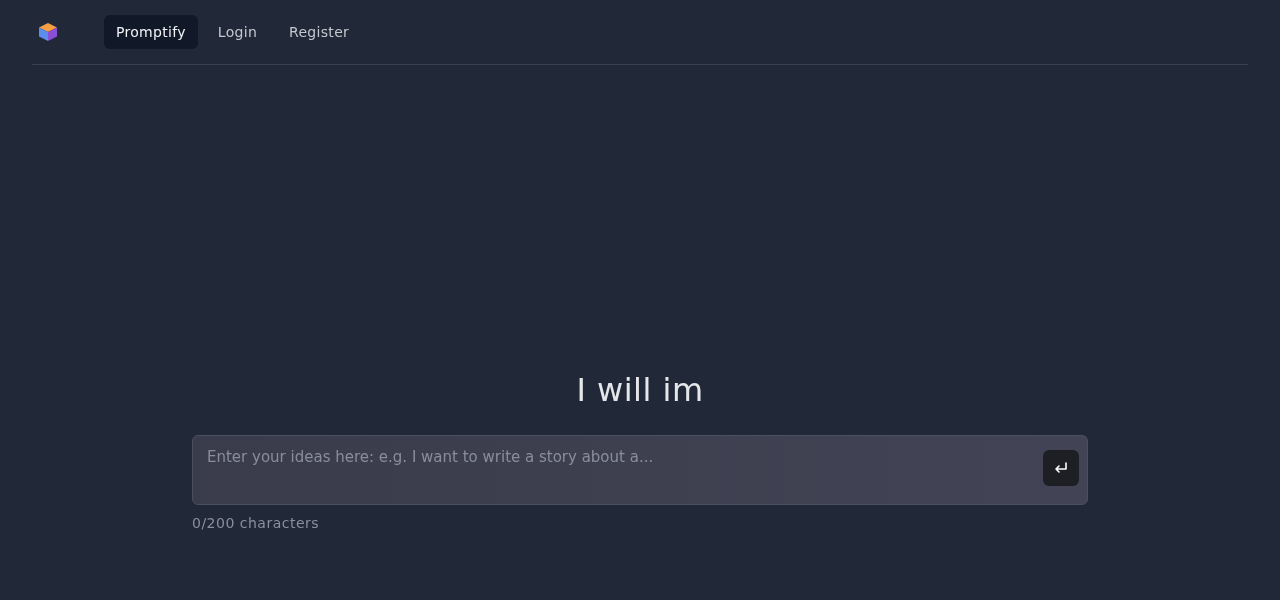 The width and height of the screenshot is (1280, 600). I want to click on nav-link: Promptify, so click(151, 32).